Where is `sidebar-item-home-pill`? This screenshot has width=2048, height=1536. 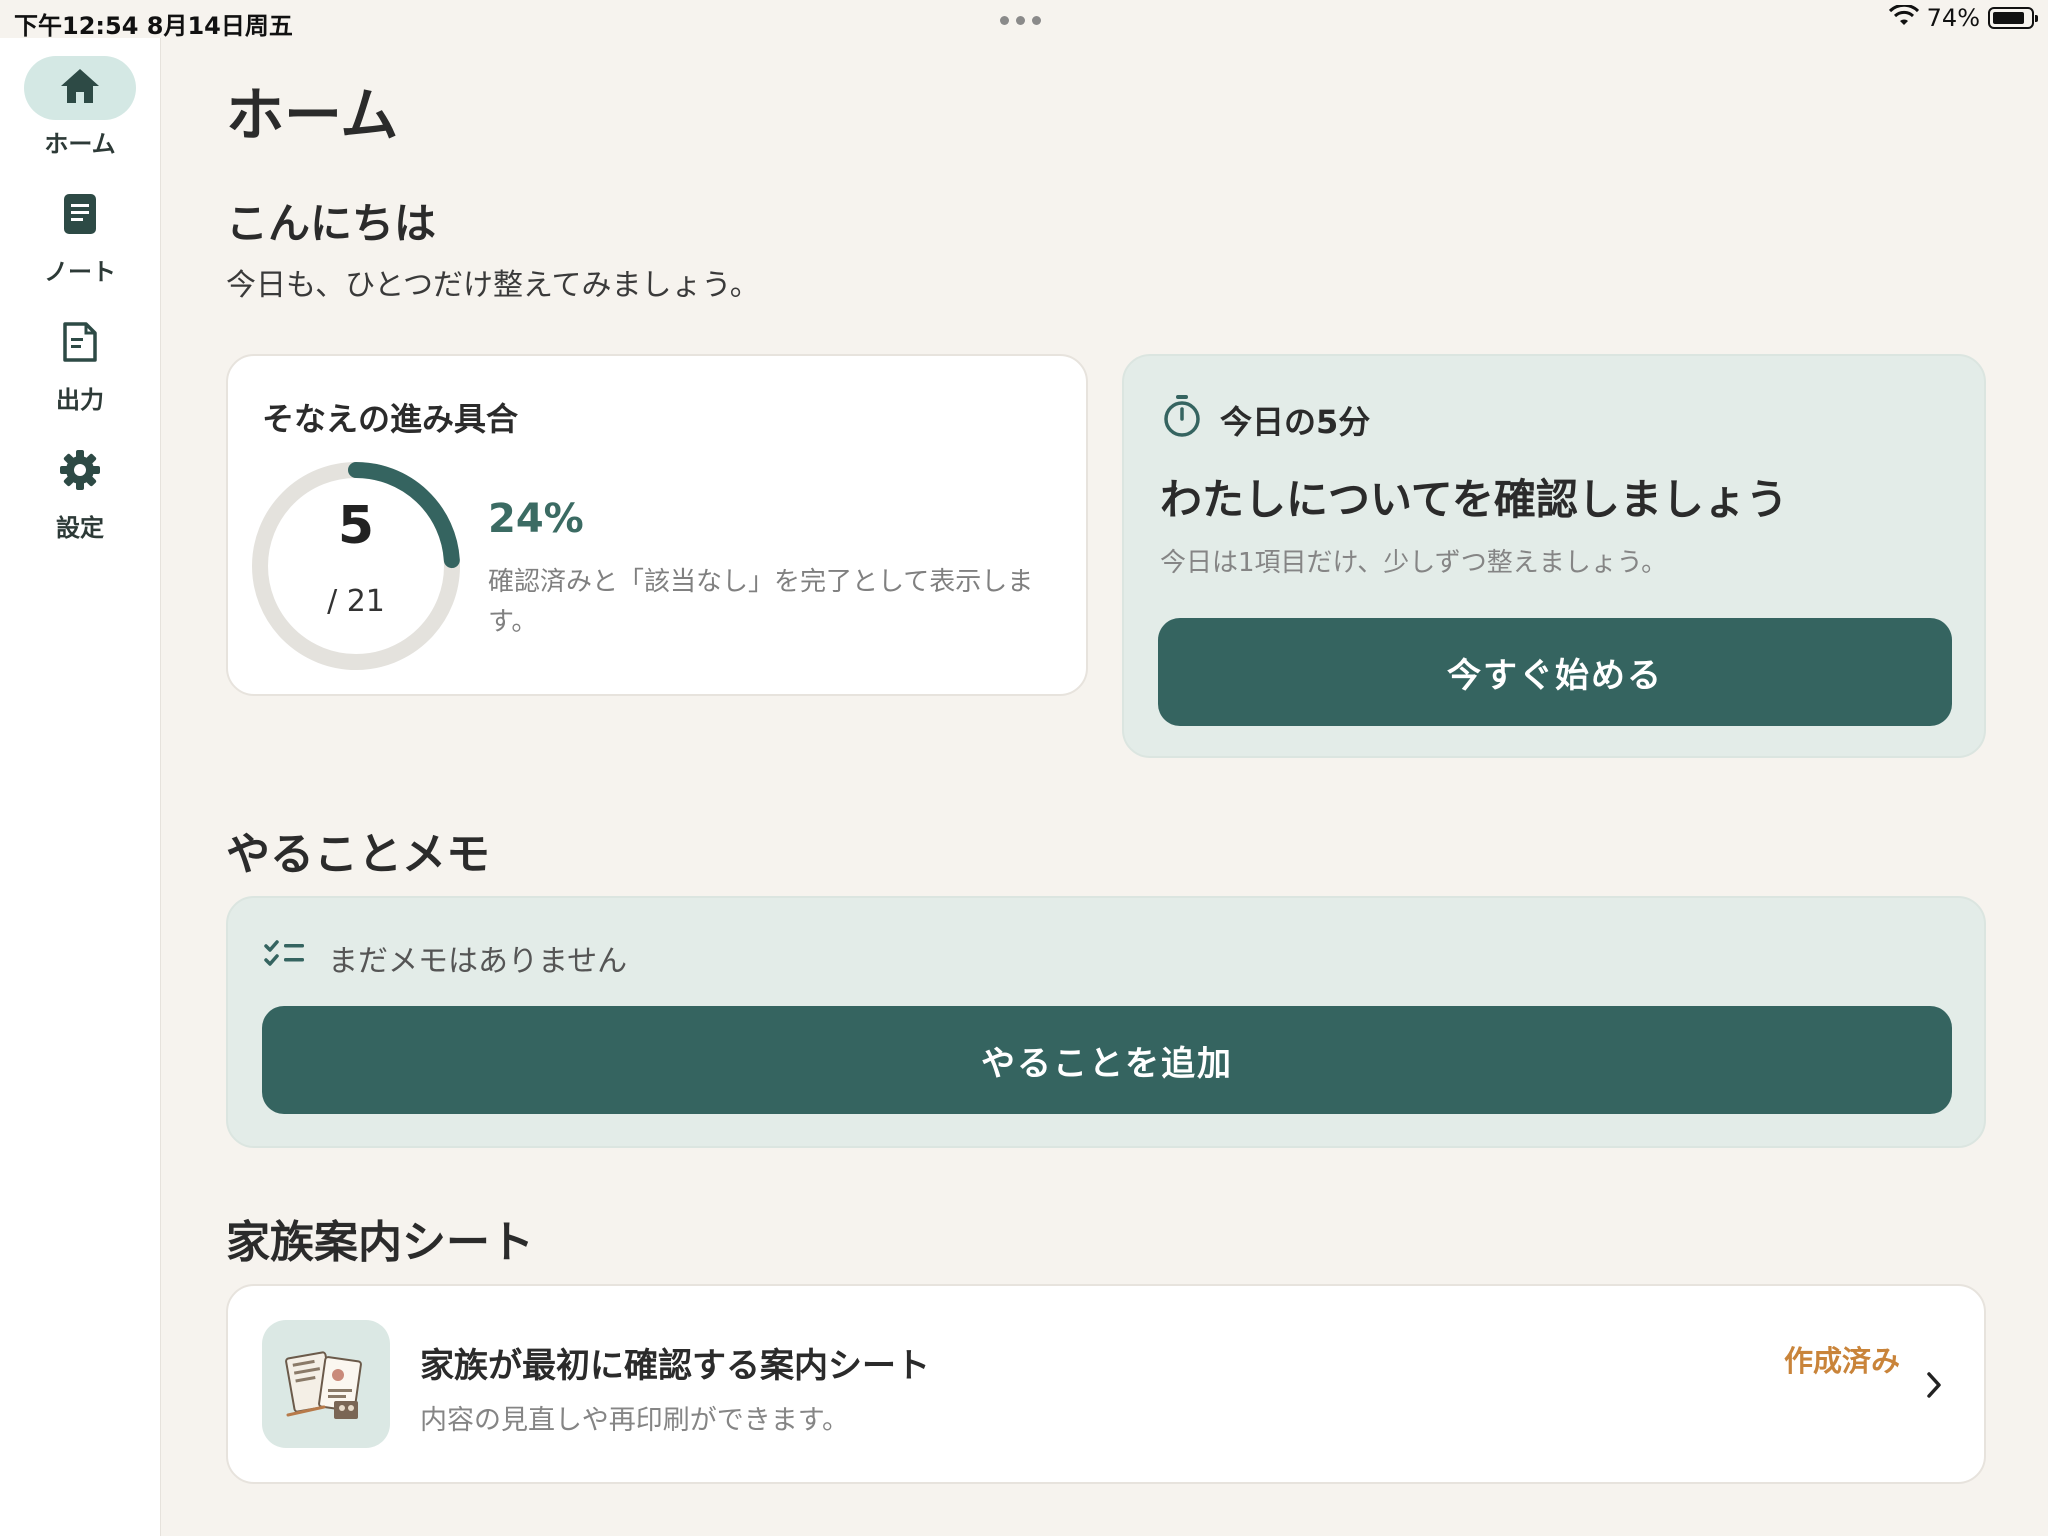
sidebar-item-home-pill is located at coordinates (80, 88).